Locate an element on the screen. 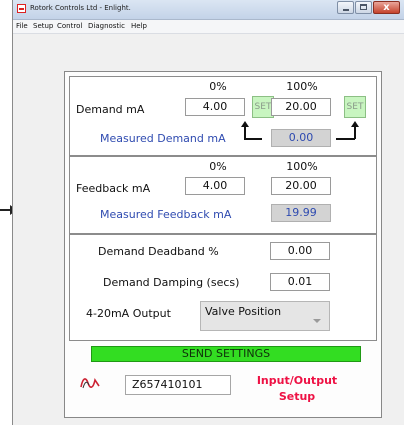 Image resolution: width=404 pixels, height=425 pixels. chevron-down-icon is located at coordinates (317, 321).